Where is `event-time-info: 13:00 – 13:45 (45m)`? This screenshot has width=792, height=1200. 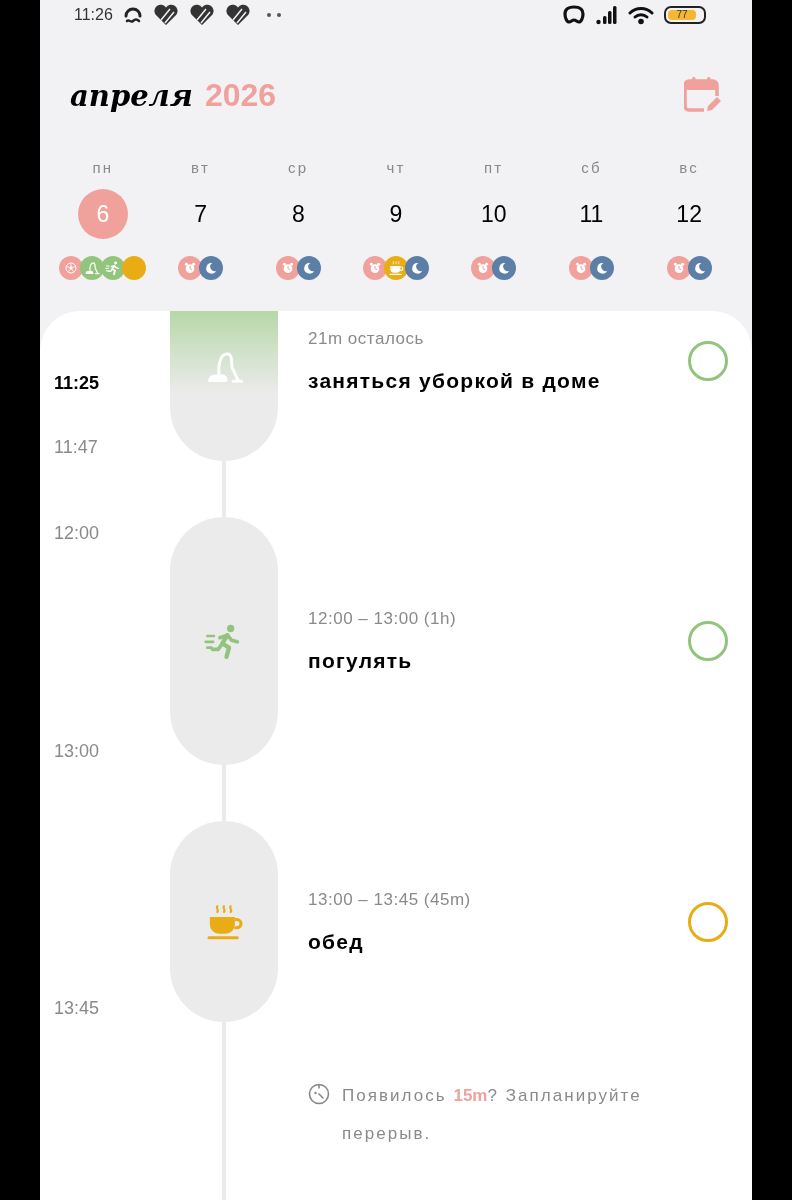 event-time-info: 13:00 – 13:45 (45m) is located at coordinates (389, 899).